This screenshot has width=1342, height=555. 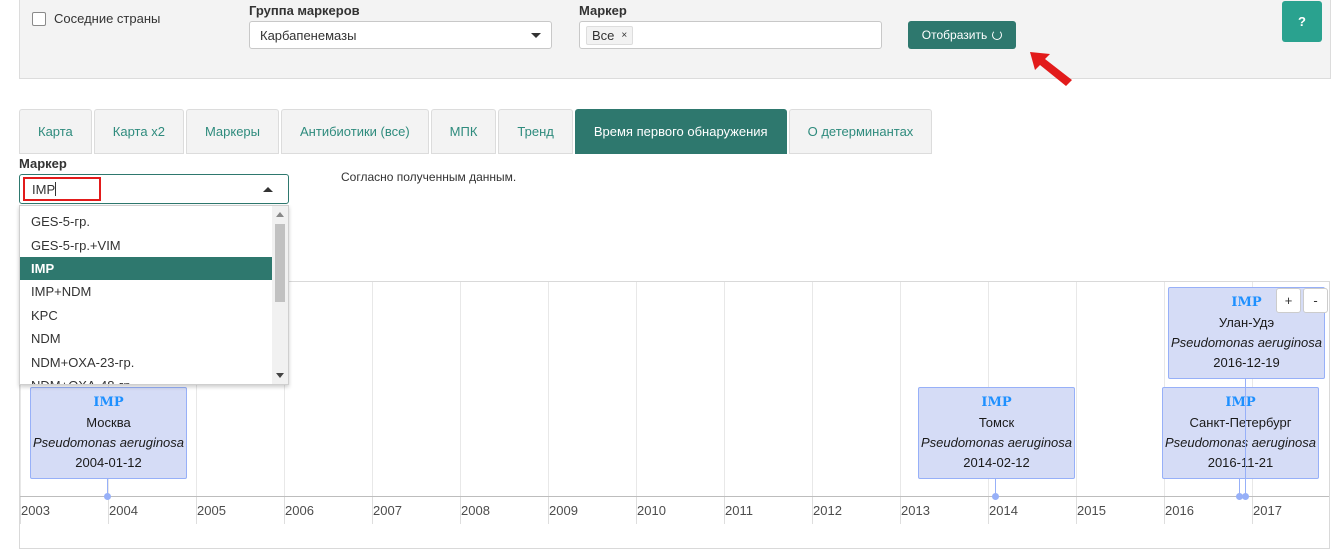 What do you see at coordinates (536, 35) in the screenshot?
I see `chevron-down-icon` at bounding box center [536, 35].